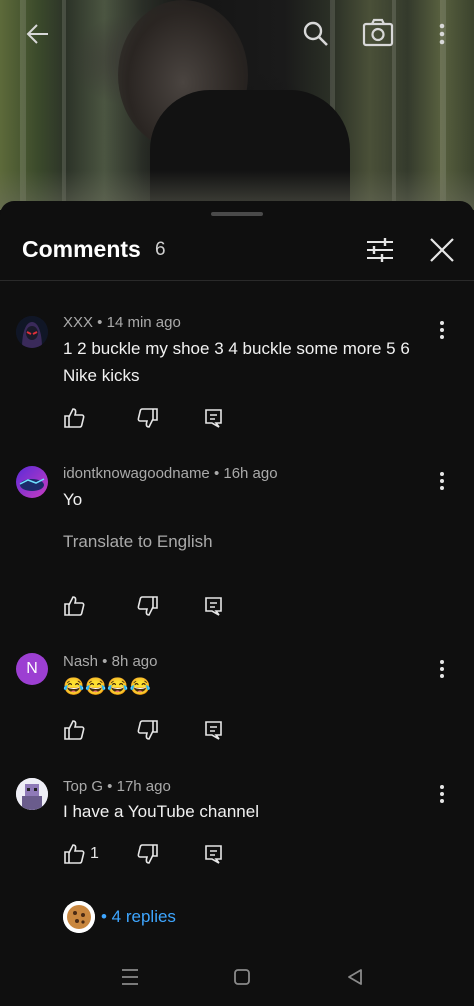 The height and width of the screenshot is (1006, 474). Describe the element at coordinates (38, 34) in the screenshot. I see `back-arrow-icon` at that location.